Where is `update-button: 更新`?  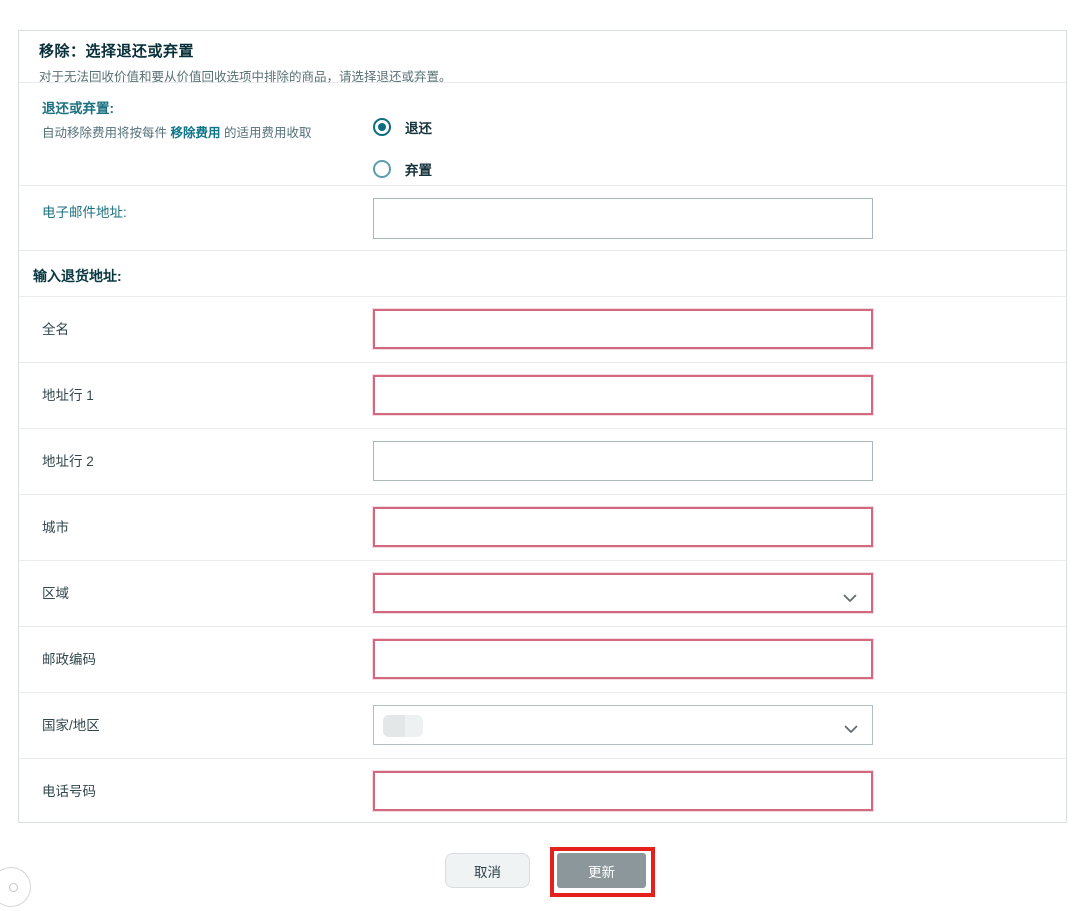 update-button: 更新 is located at coordinates (601, 870).